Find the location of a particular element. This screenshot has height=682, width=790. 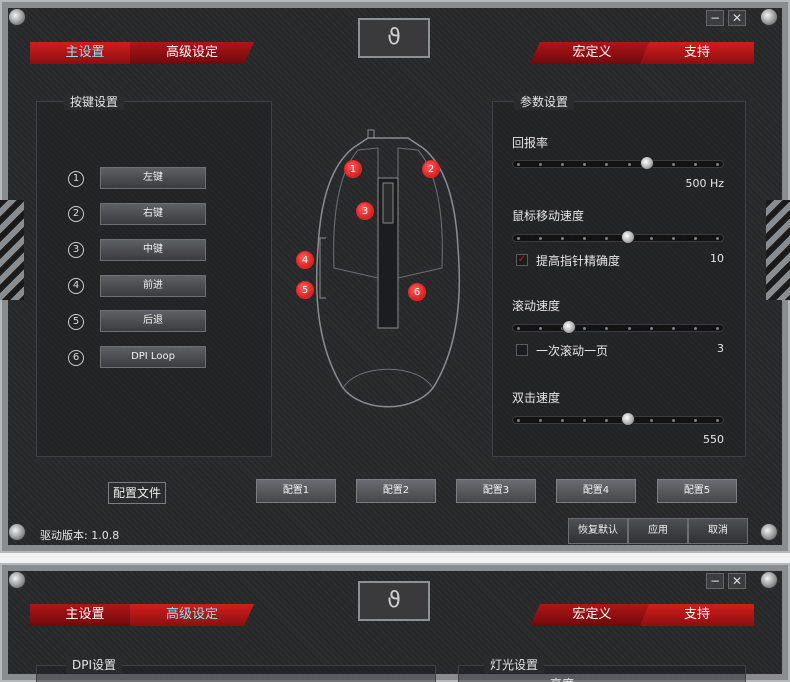

double-click-value: 550 is located at coordinates (713, 439).